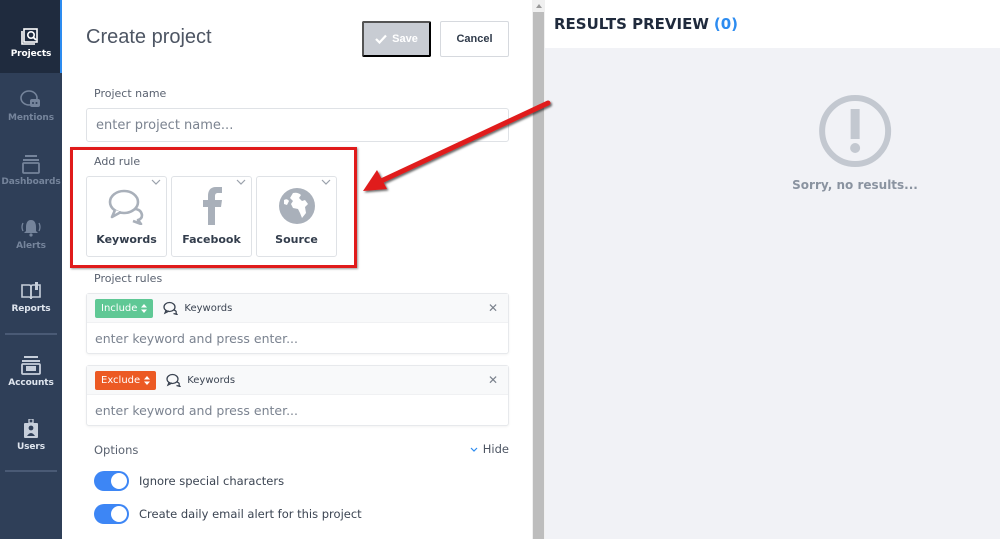 The image size is (1000, 539). Describe the element at coordinates (31, 246) in the screenshot. I see `sidebar-item-label: Alerts` at that location.